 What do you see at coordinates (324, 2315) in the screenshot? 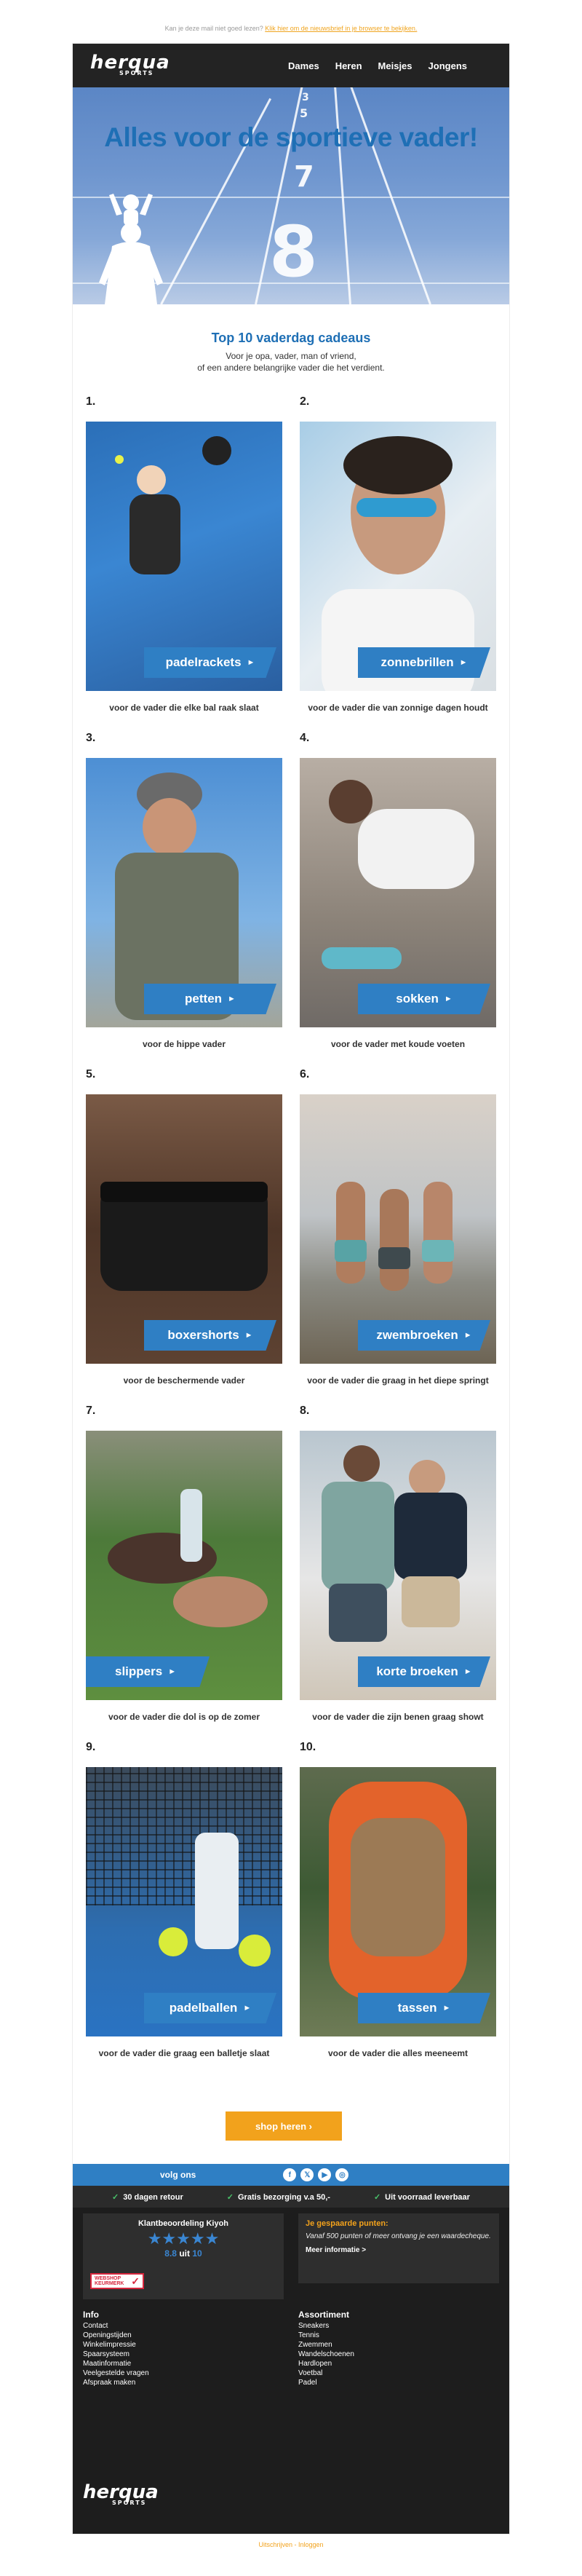
I see `assortiment-title: Assortiment` at bounding box center [324, 2315].